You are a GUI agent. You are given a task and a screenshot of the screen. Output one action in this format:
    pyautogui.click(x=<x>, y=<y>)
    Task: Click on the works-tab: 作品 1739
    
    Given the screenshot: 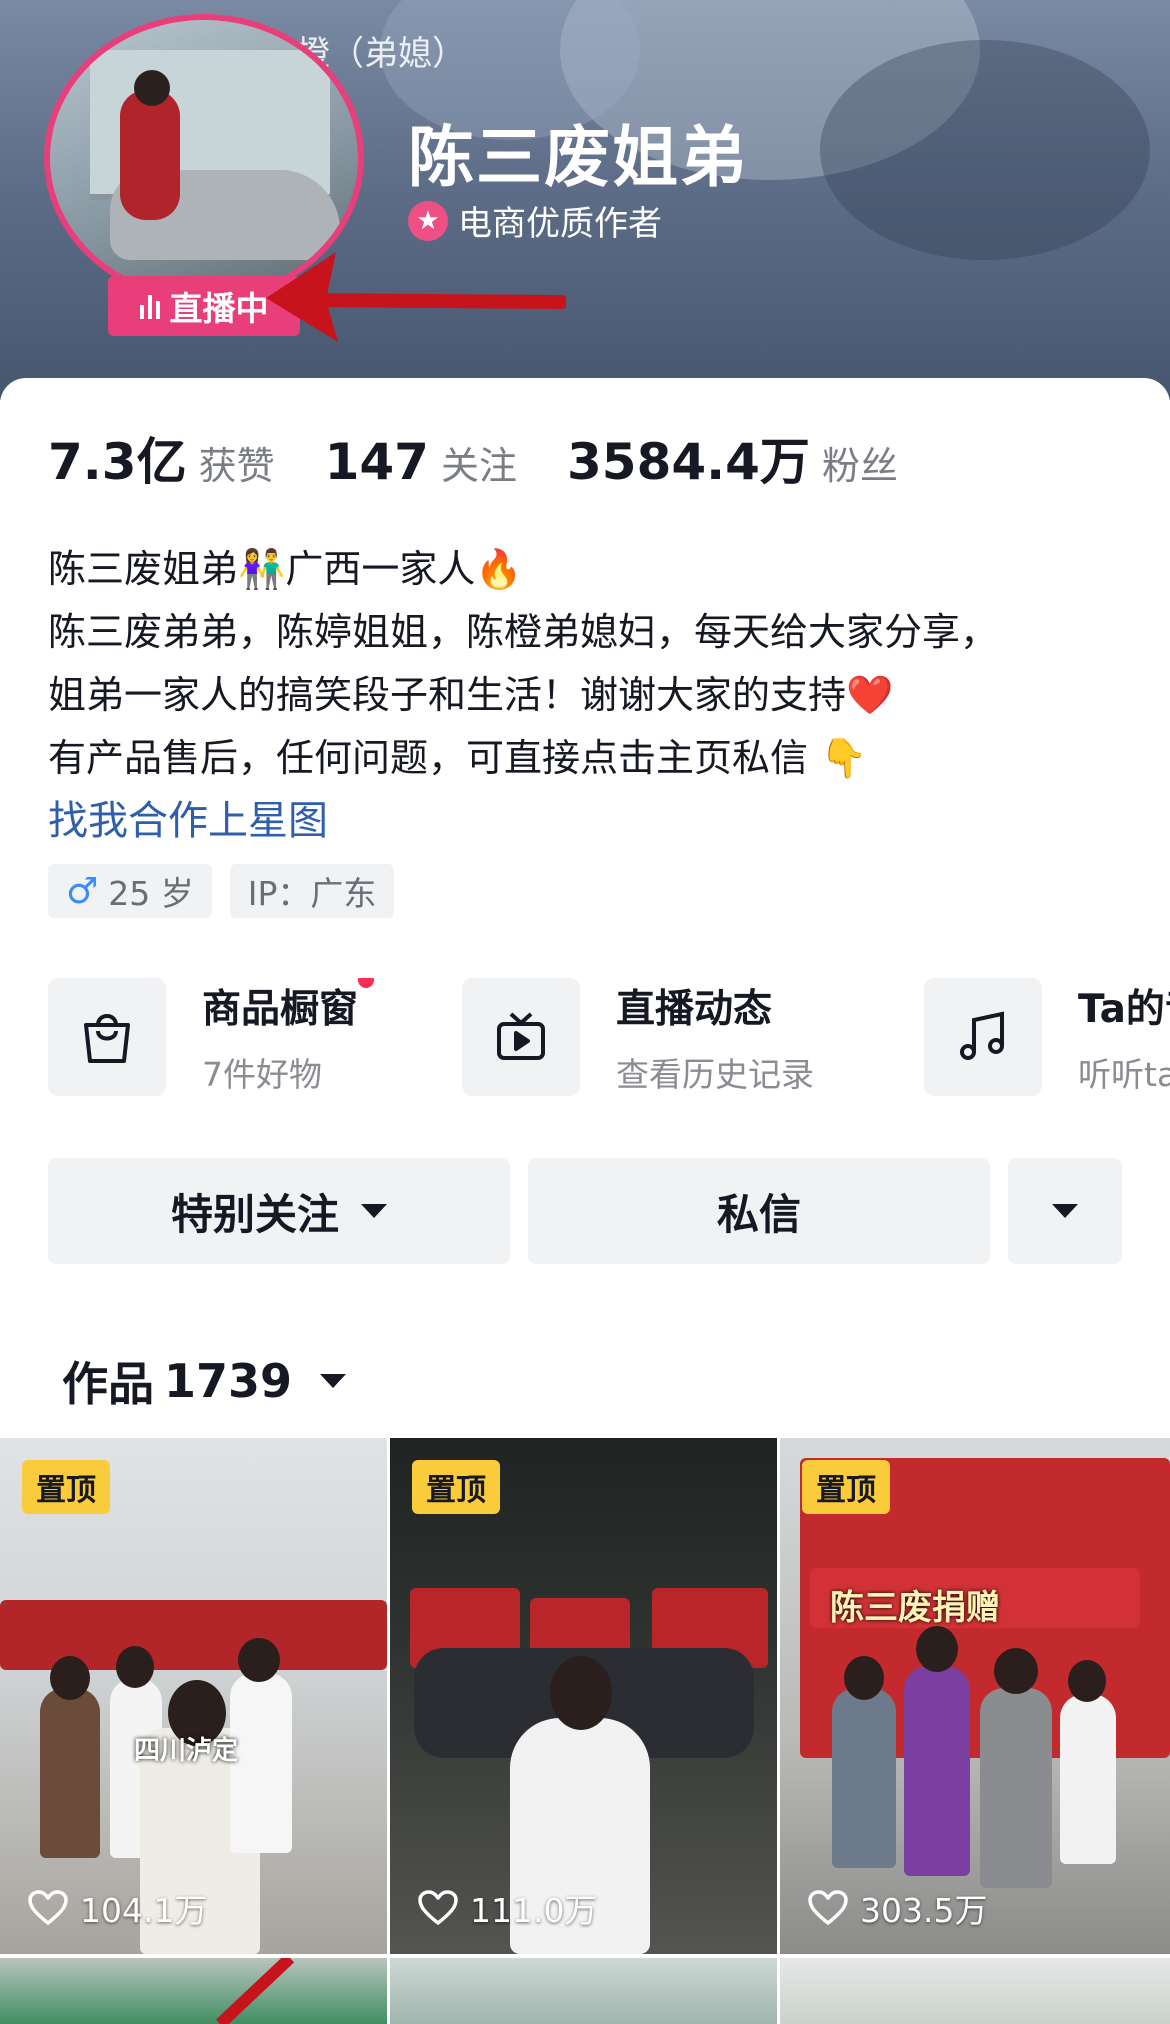 What is the action you would take?
    pyautogui.click(x=204, y=1381)
    